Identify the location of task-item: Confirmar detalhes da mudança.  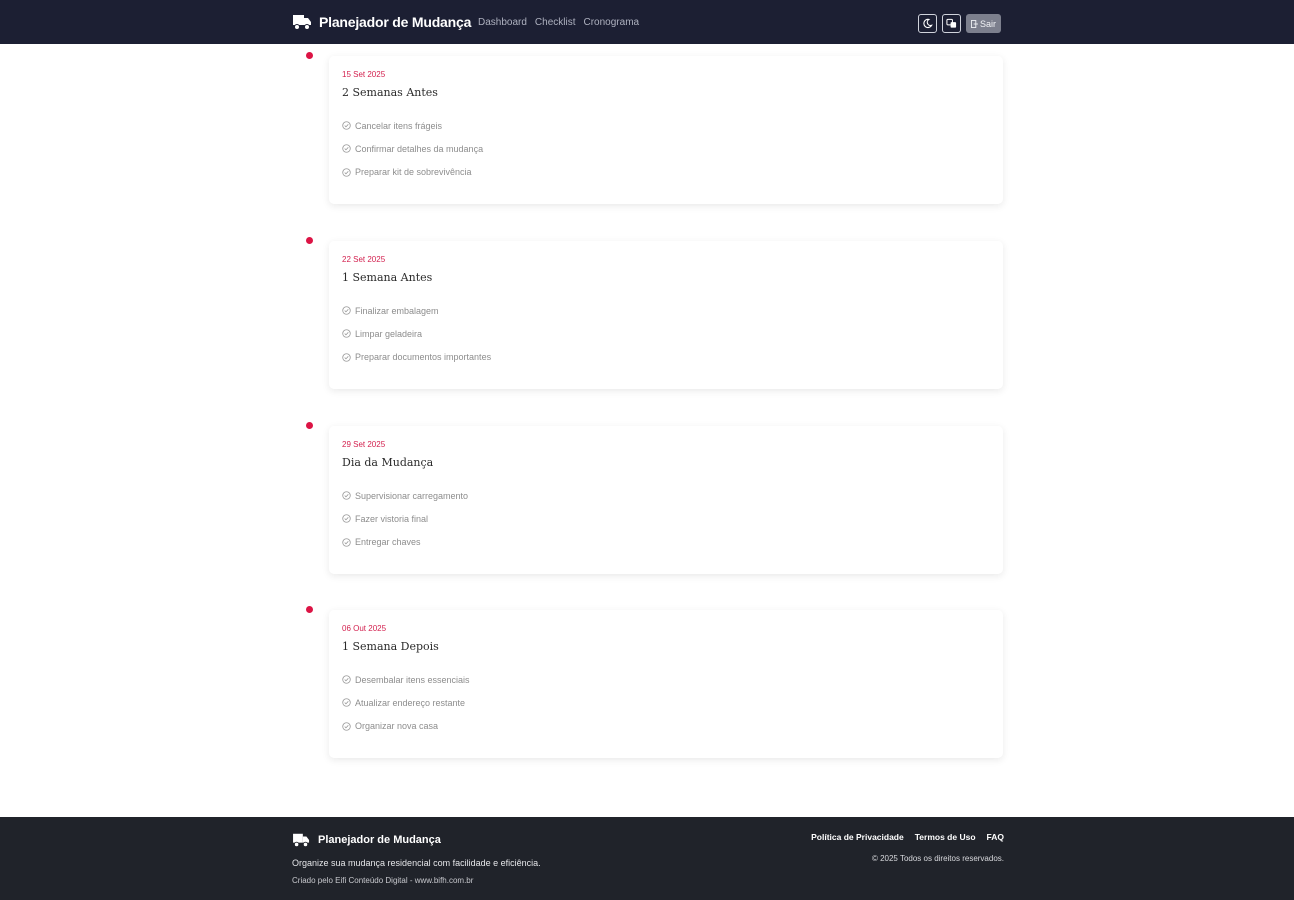
(666, 148).